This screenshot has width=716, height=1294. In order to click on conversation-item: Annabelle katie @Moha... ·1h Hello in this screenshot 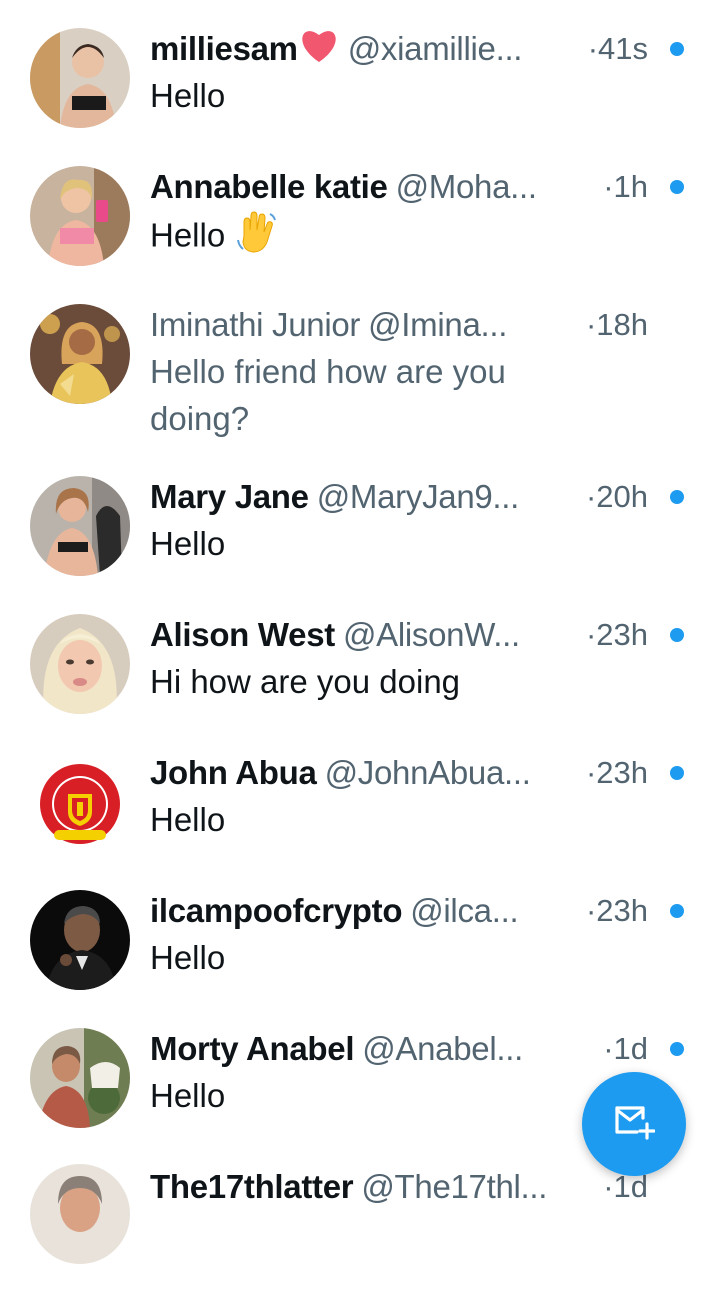, I will do `click(358, 229)`.